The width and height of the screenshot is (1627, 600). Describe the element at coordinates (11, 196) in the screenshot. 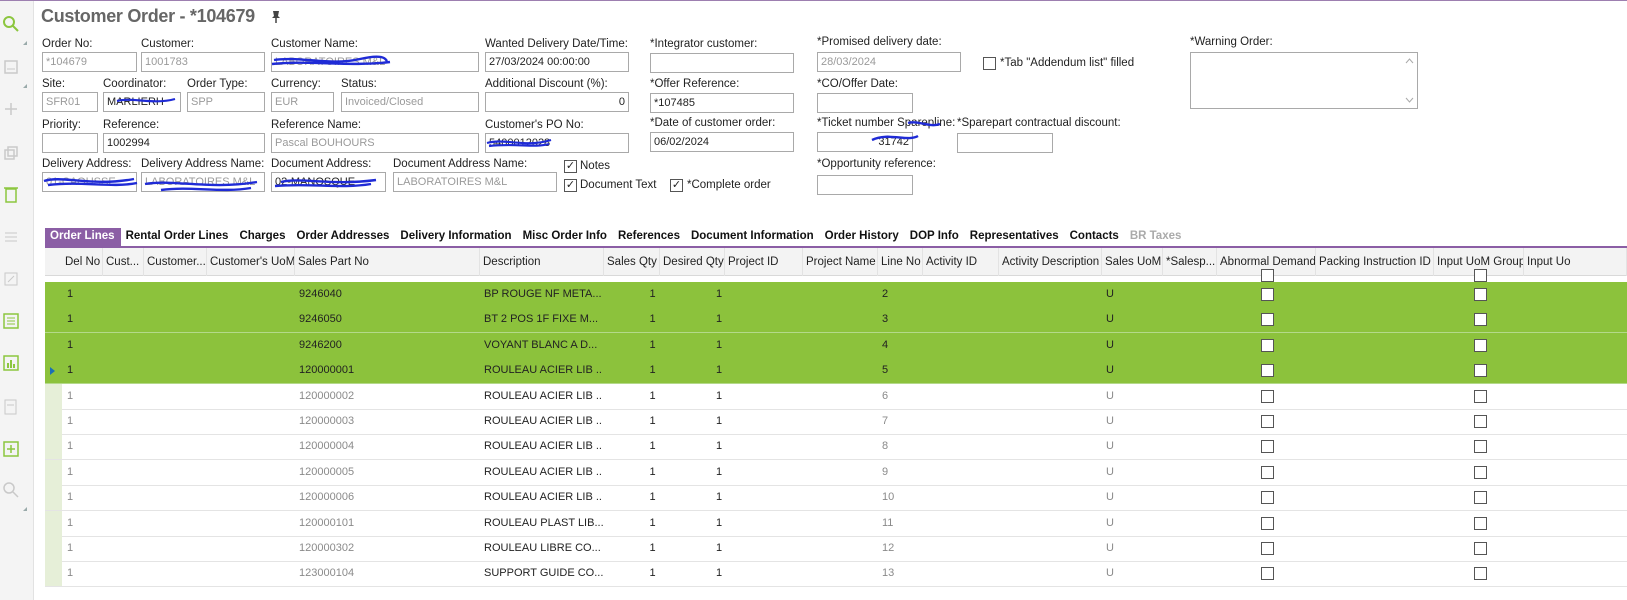

I see `delete-icon` at that location.